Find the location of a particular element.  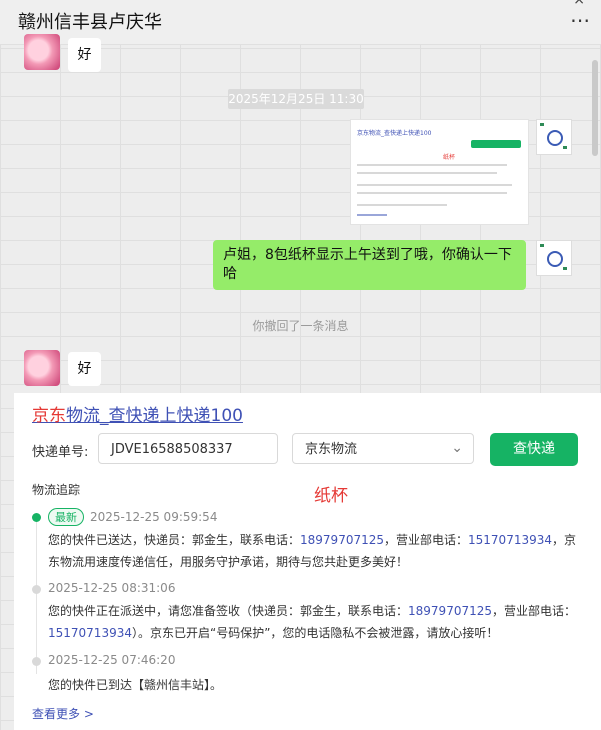

carrier-select: 京东物流 ⌄ is located at coordinates (383, 448).